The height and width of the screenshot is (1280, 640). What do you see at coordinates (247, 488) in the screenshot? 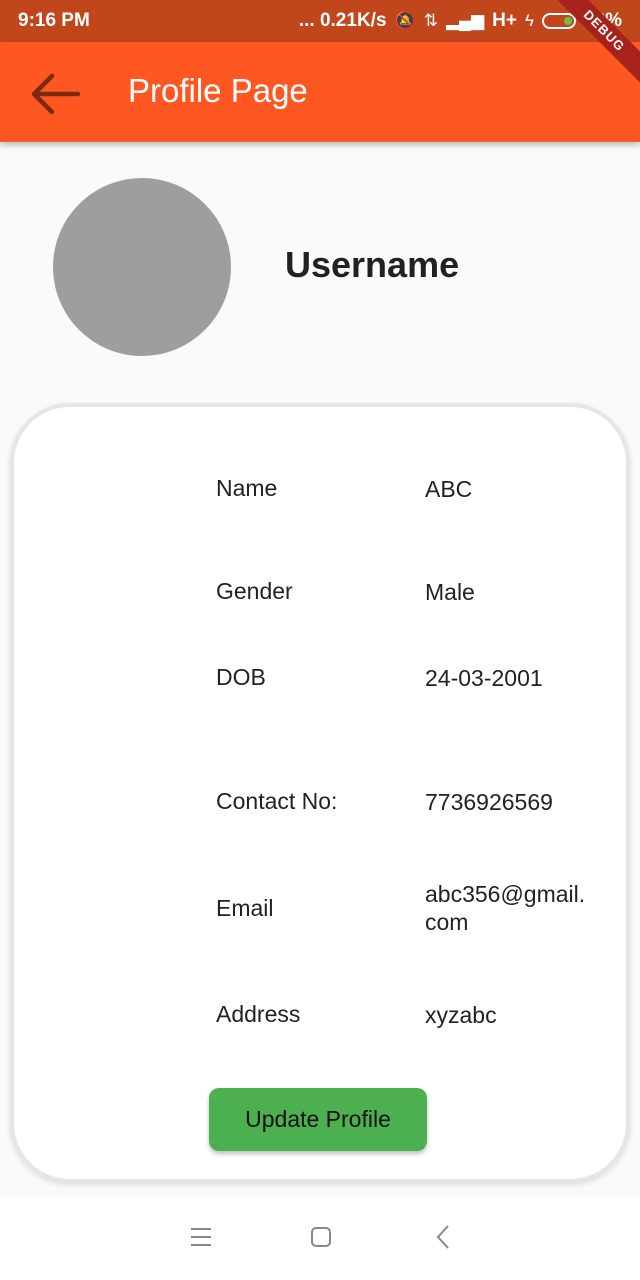
I see `name-label: Name` at bounding box center [247, 488].